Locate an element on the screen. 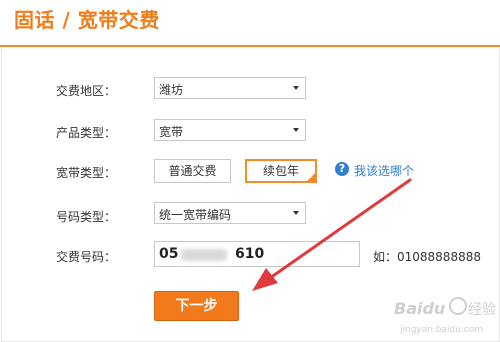 The width and height of the screenshot is (500, 342). svg-text: Baidu is located at coordinates (419, 308).